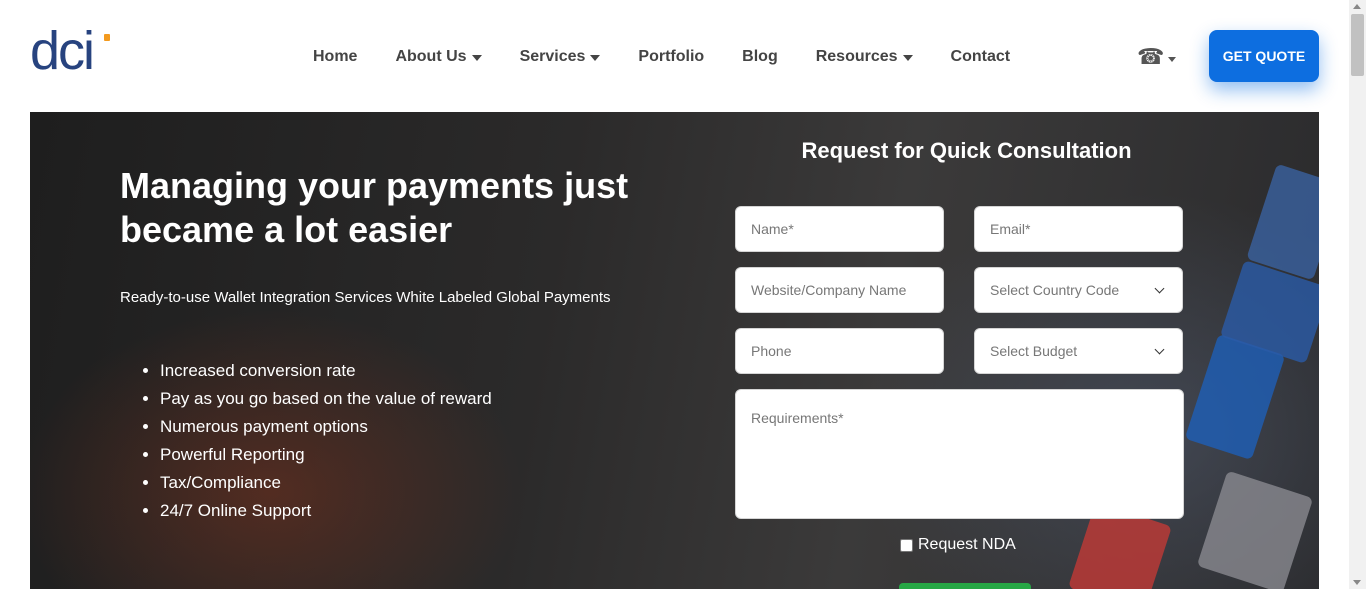 The height and width of the screenshot is (589, 1366). I want to click on nav-portfolio: Portfolio, so click(671, 57).